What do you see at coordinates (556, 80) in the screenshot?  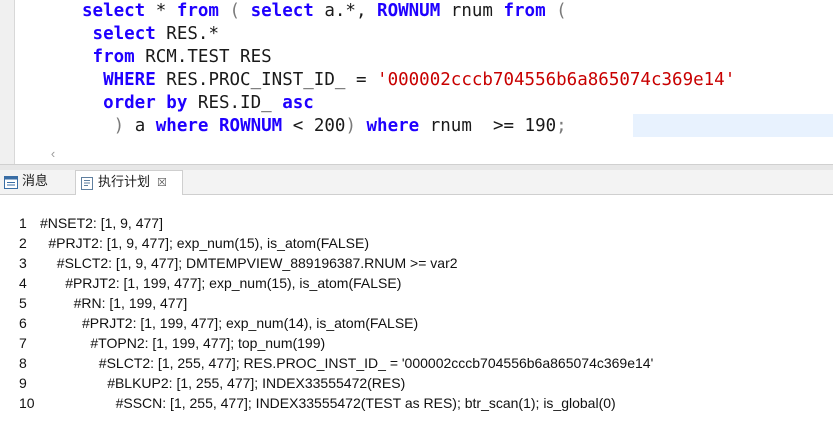 I see `sql-string: '000002cccb704556b6a865074c369e14'` at bounding box center [556, 80].